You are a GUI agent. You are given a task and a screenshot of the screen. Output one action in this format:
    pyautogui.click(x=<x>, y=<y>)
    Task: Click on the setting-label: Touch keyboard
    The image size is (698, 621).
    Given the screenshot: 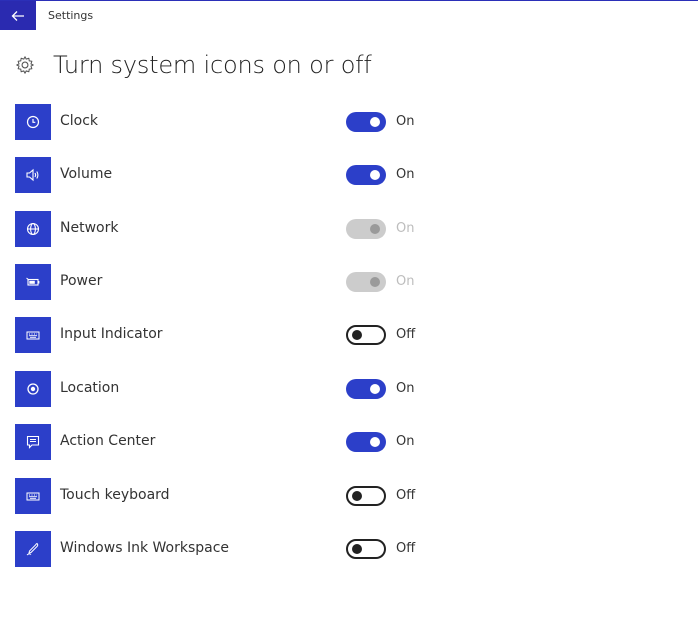 What is the action you would take?
    pyautogui.click(x=115, y=495)
    